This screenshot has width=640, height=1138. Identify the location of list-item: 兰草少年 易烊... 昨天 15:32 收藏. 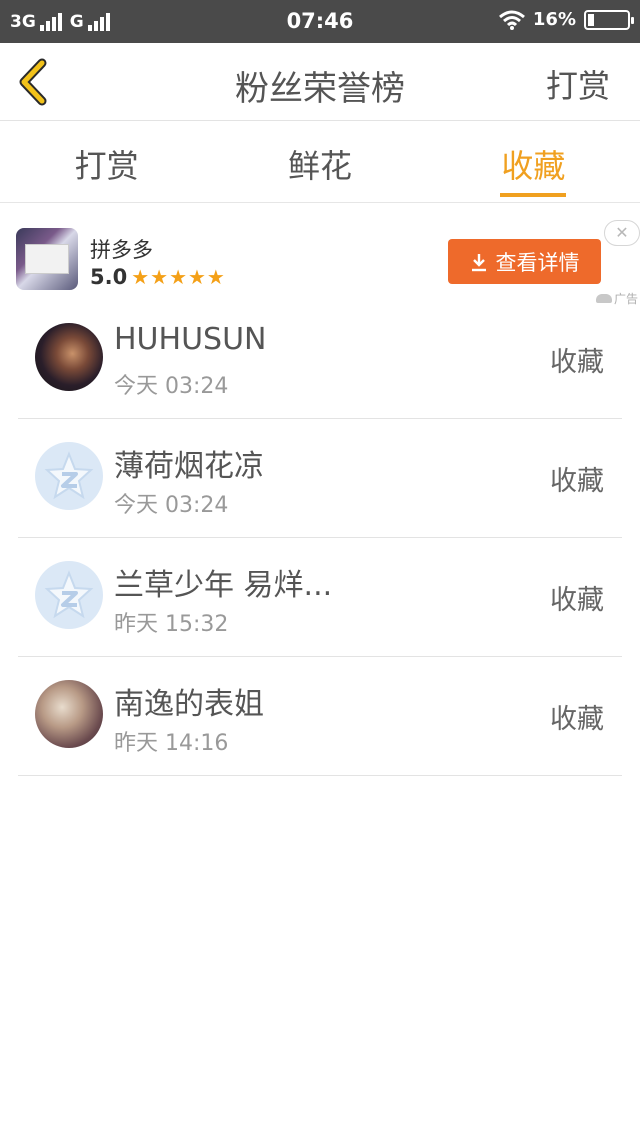
(320, 597).